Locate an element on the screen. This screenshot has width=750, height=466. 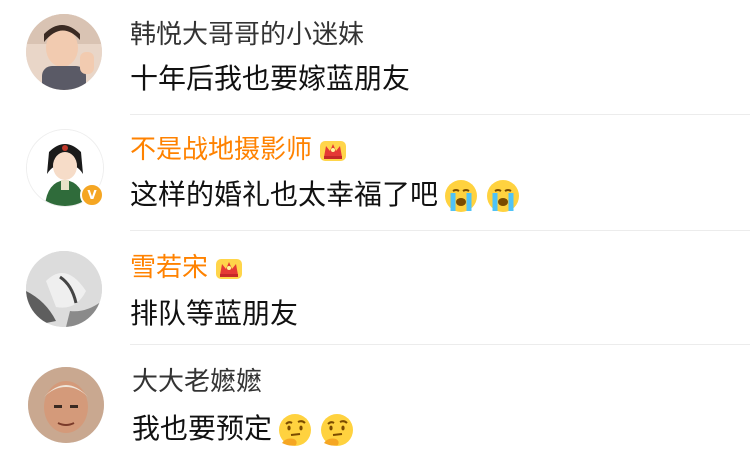
username: 不是战地摄影师 is located at coordinates (239, 150).